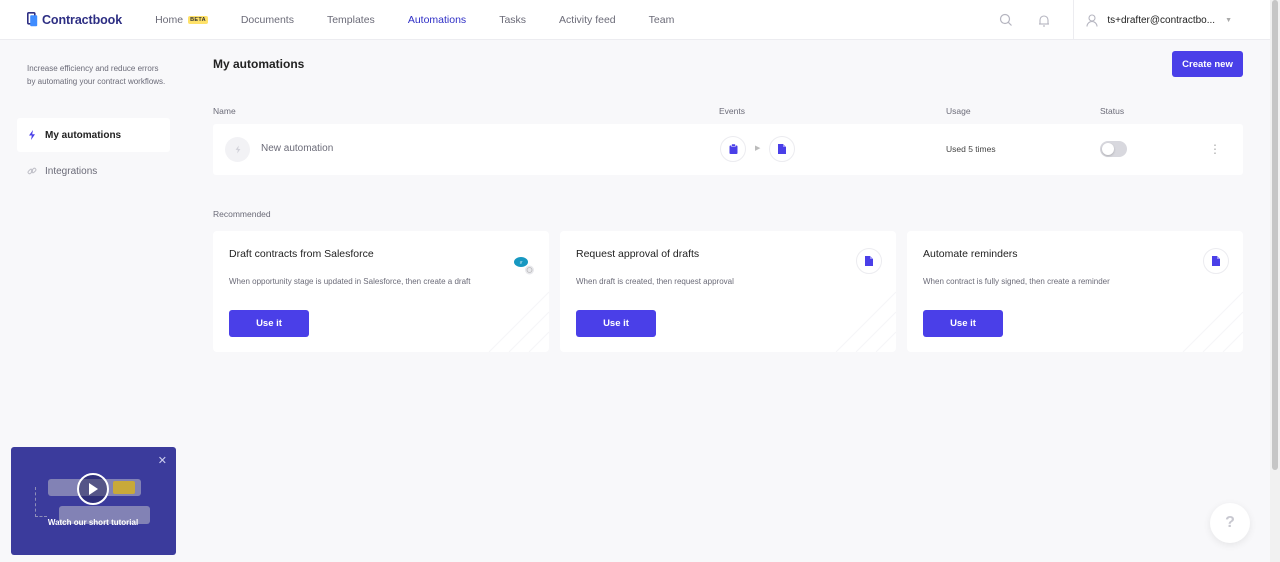  What do you see at coordinates (1230, 523) in the screenshot?
I see `help-button: ?` at bounding box center [1230, 523].